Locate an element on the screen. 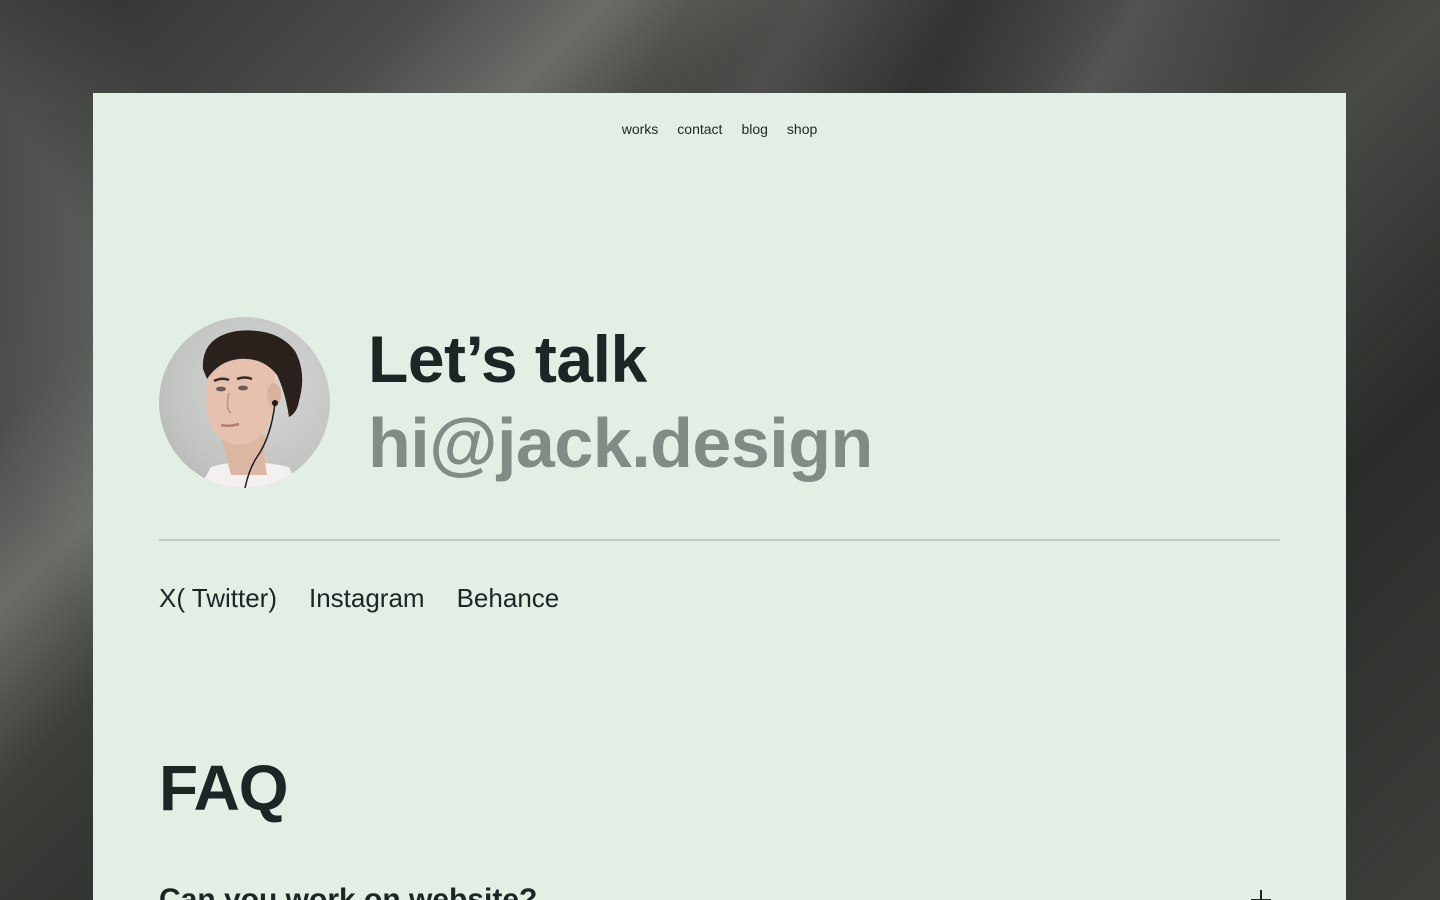 The image size is (1440, 900). contact-hero: Let’s talk hi@jack.design is located at coordinates (516, 402).